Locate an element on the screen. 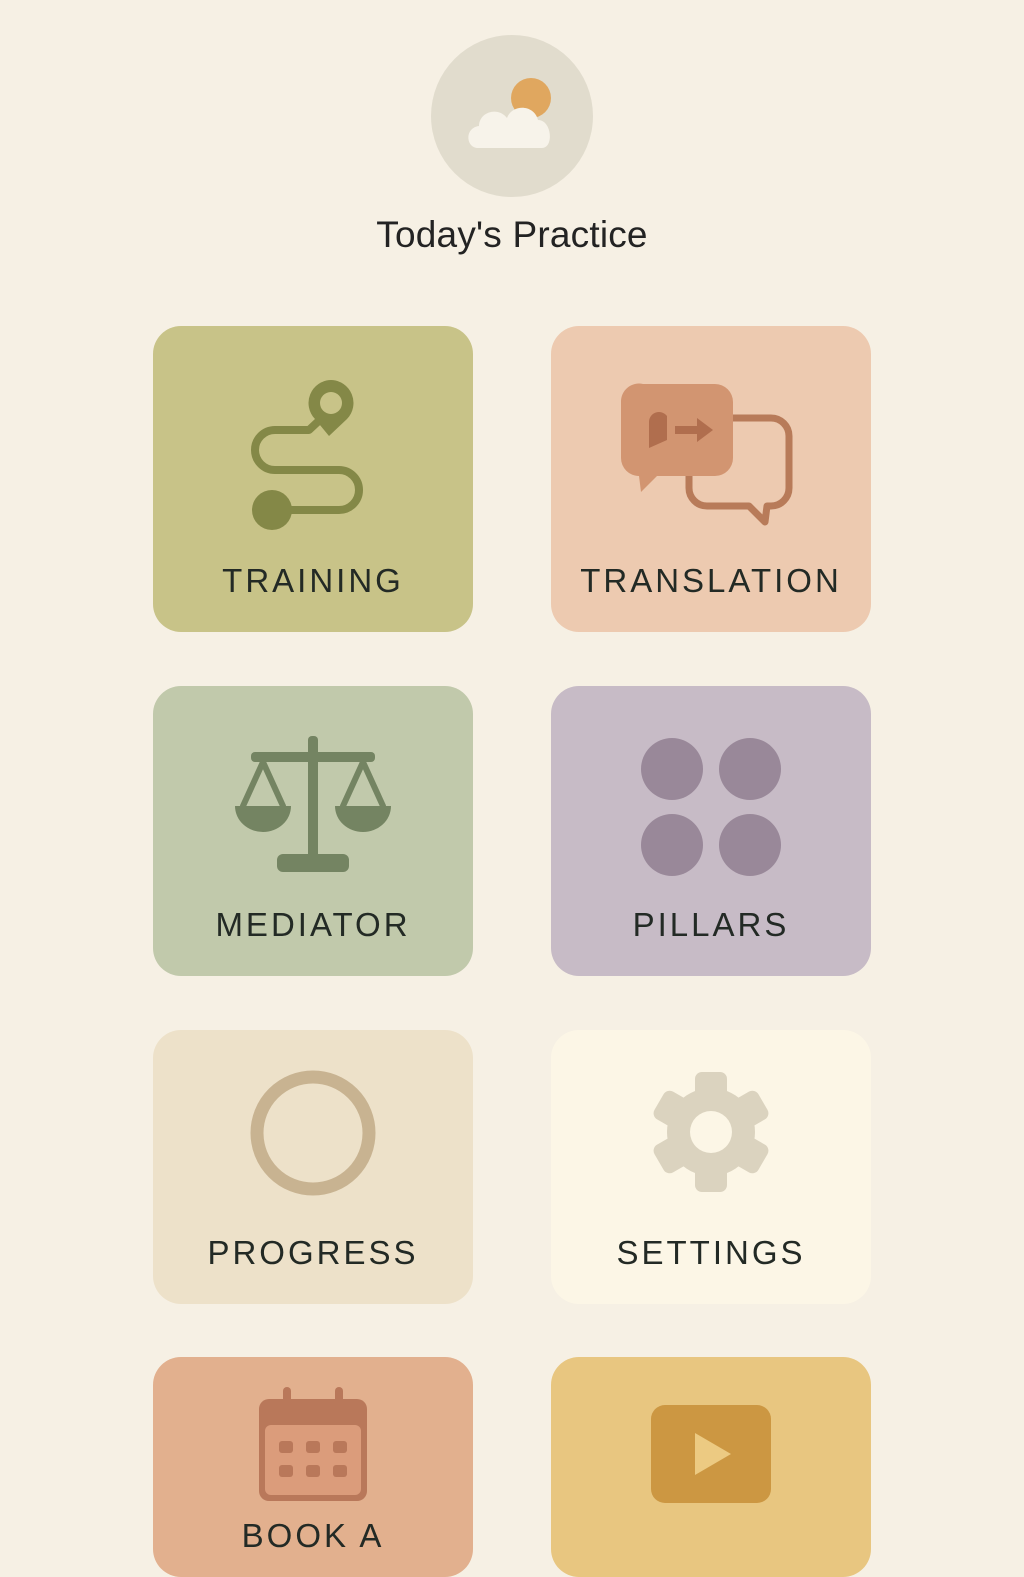 This screenshot has width=1024, height=1577. gear-icon is located at coordinates (711, 1132).